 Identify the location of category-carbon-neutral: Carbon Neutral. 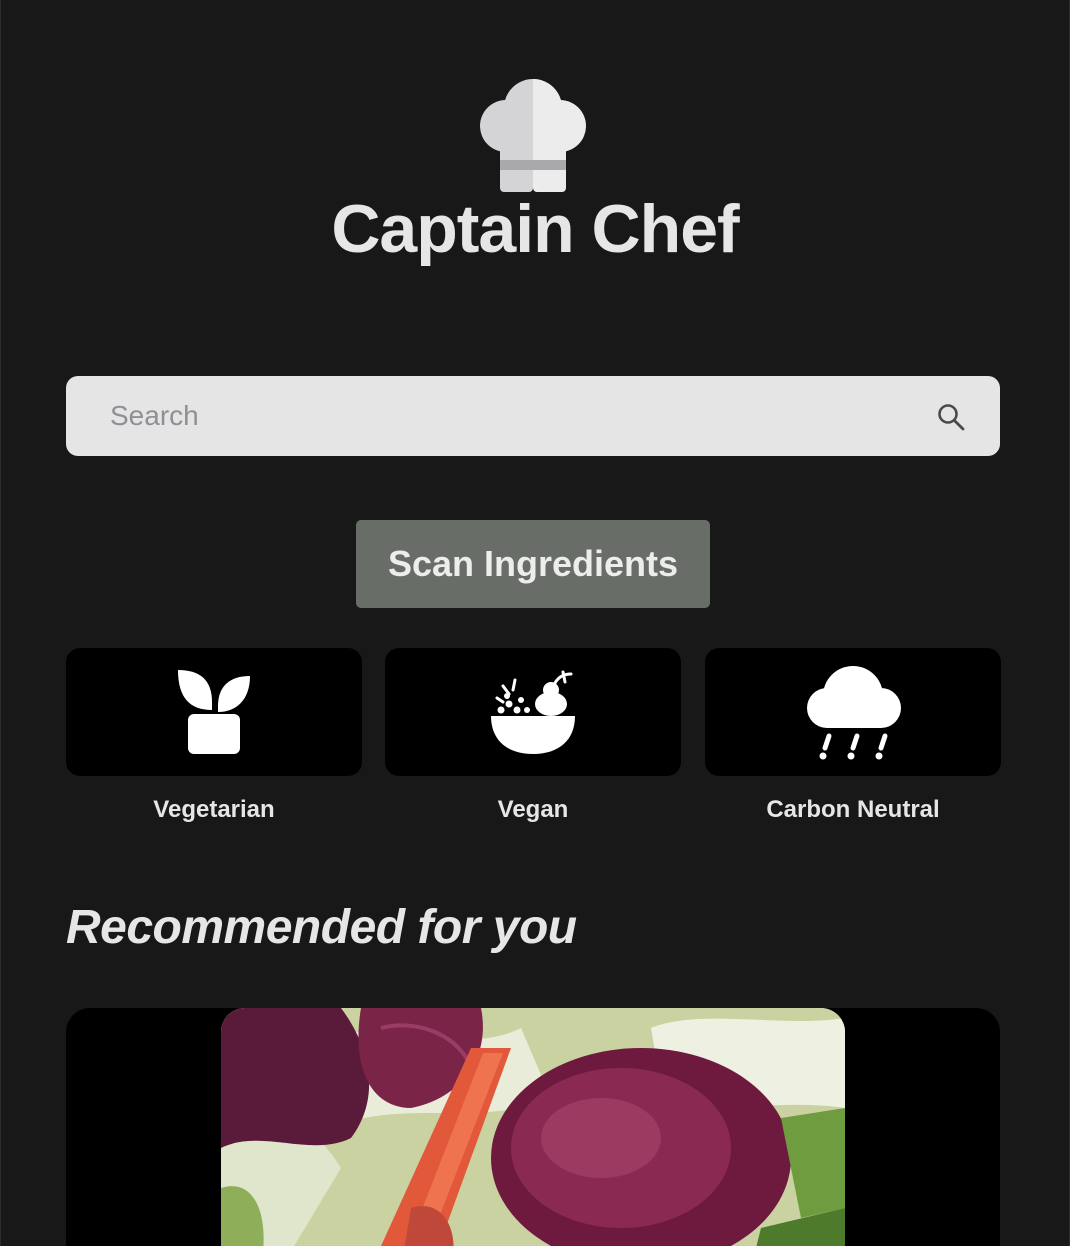
(853, 736).